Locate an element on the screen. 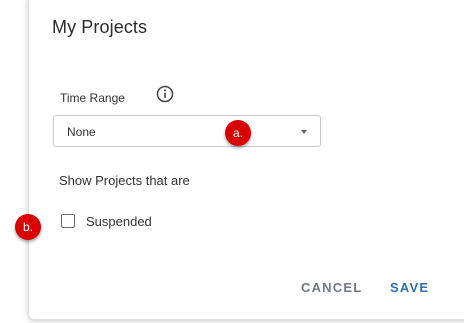  time-range-select: None is located at coordinates (187, 131).